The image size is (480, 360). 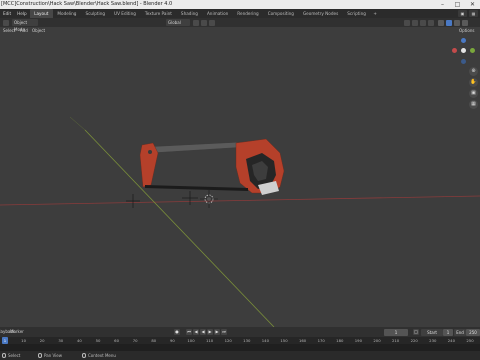 What do you see at coordinates (302, 340) in the screenshot?
I see `ruler-tick: 160` at bounding box center [302, 340].